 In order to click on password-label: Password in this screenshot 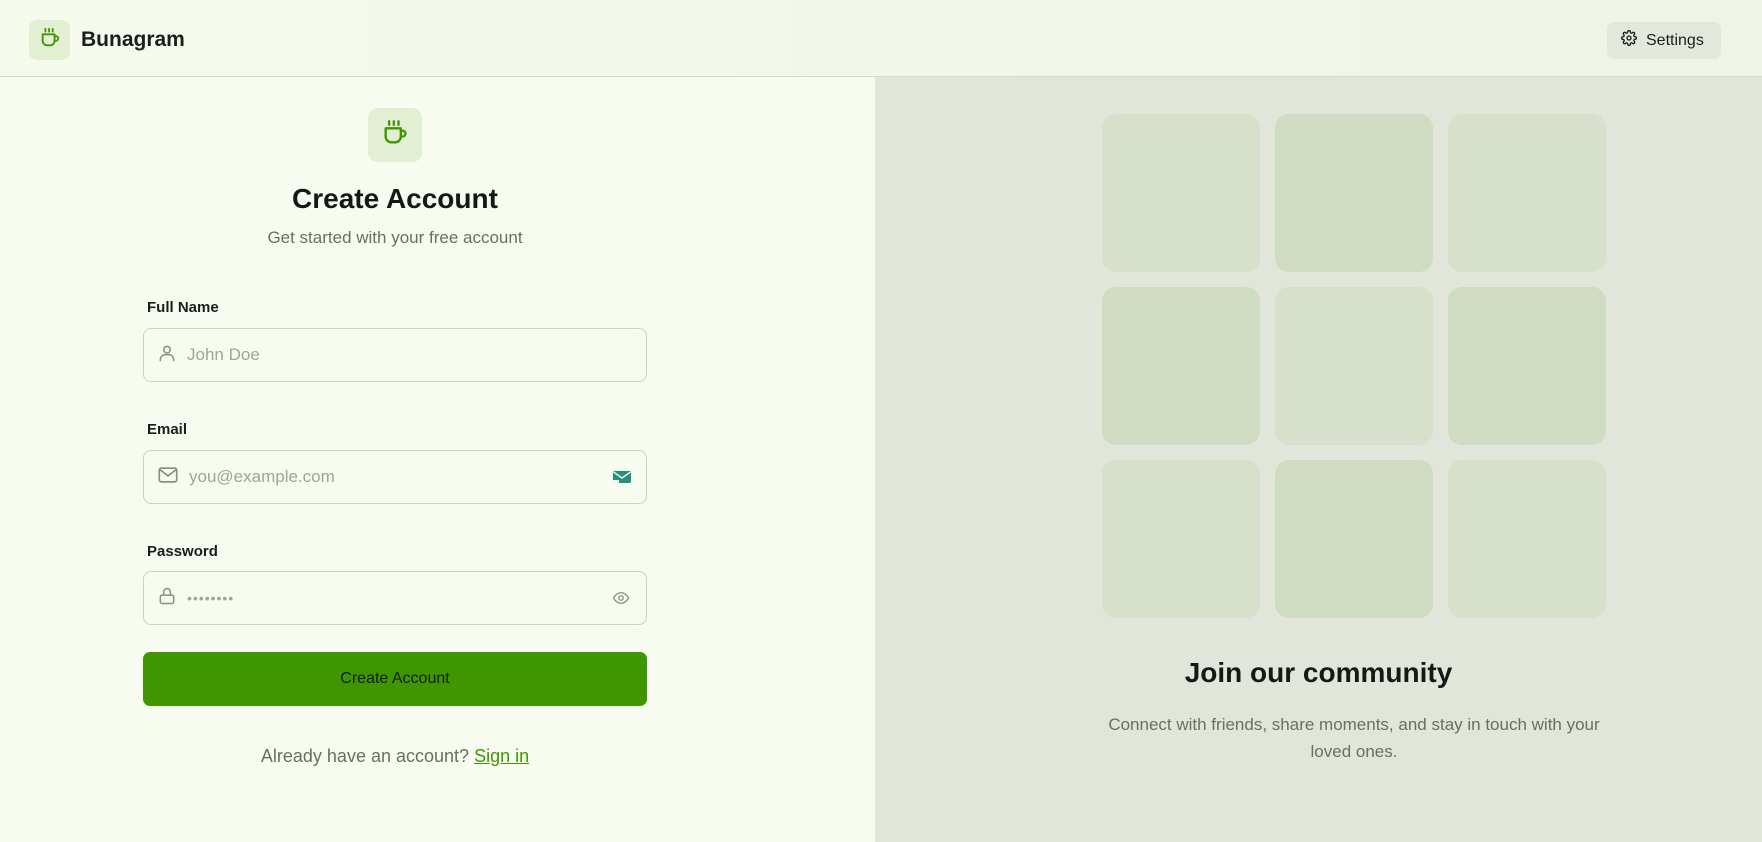, I will do `click(182, 551)`.